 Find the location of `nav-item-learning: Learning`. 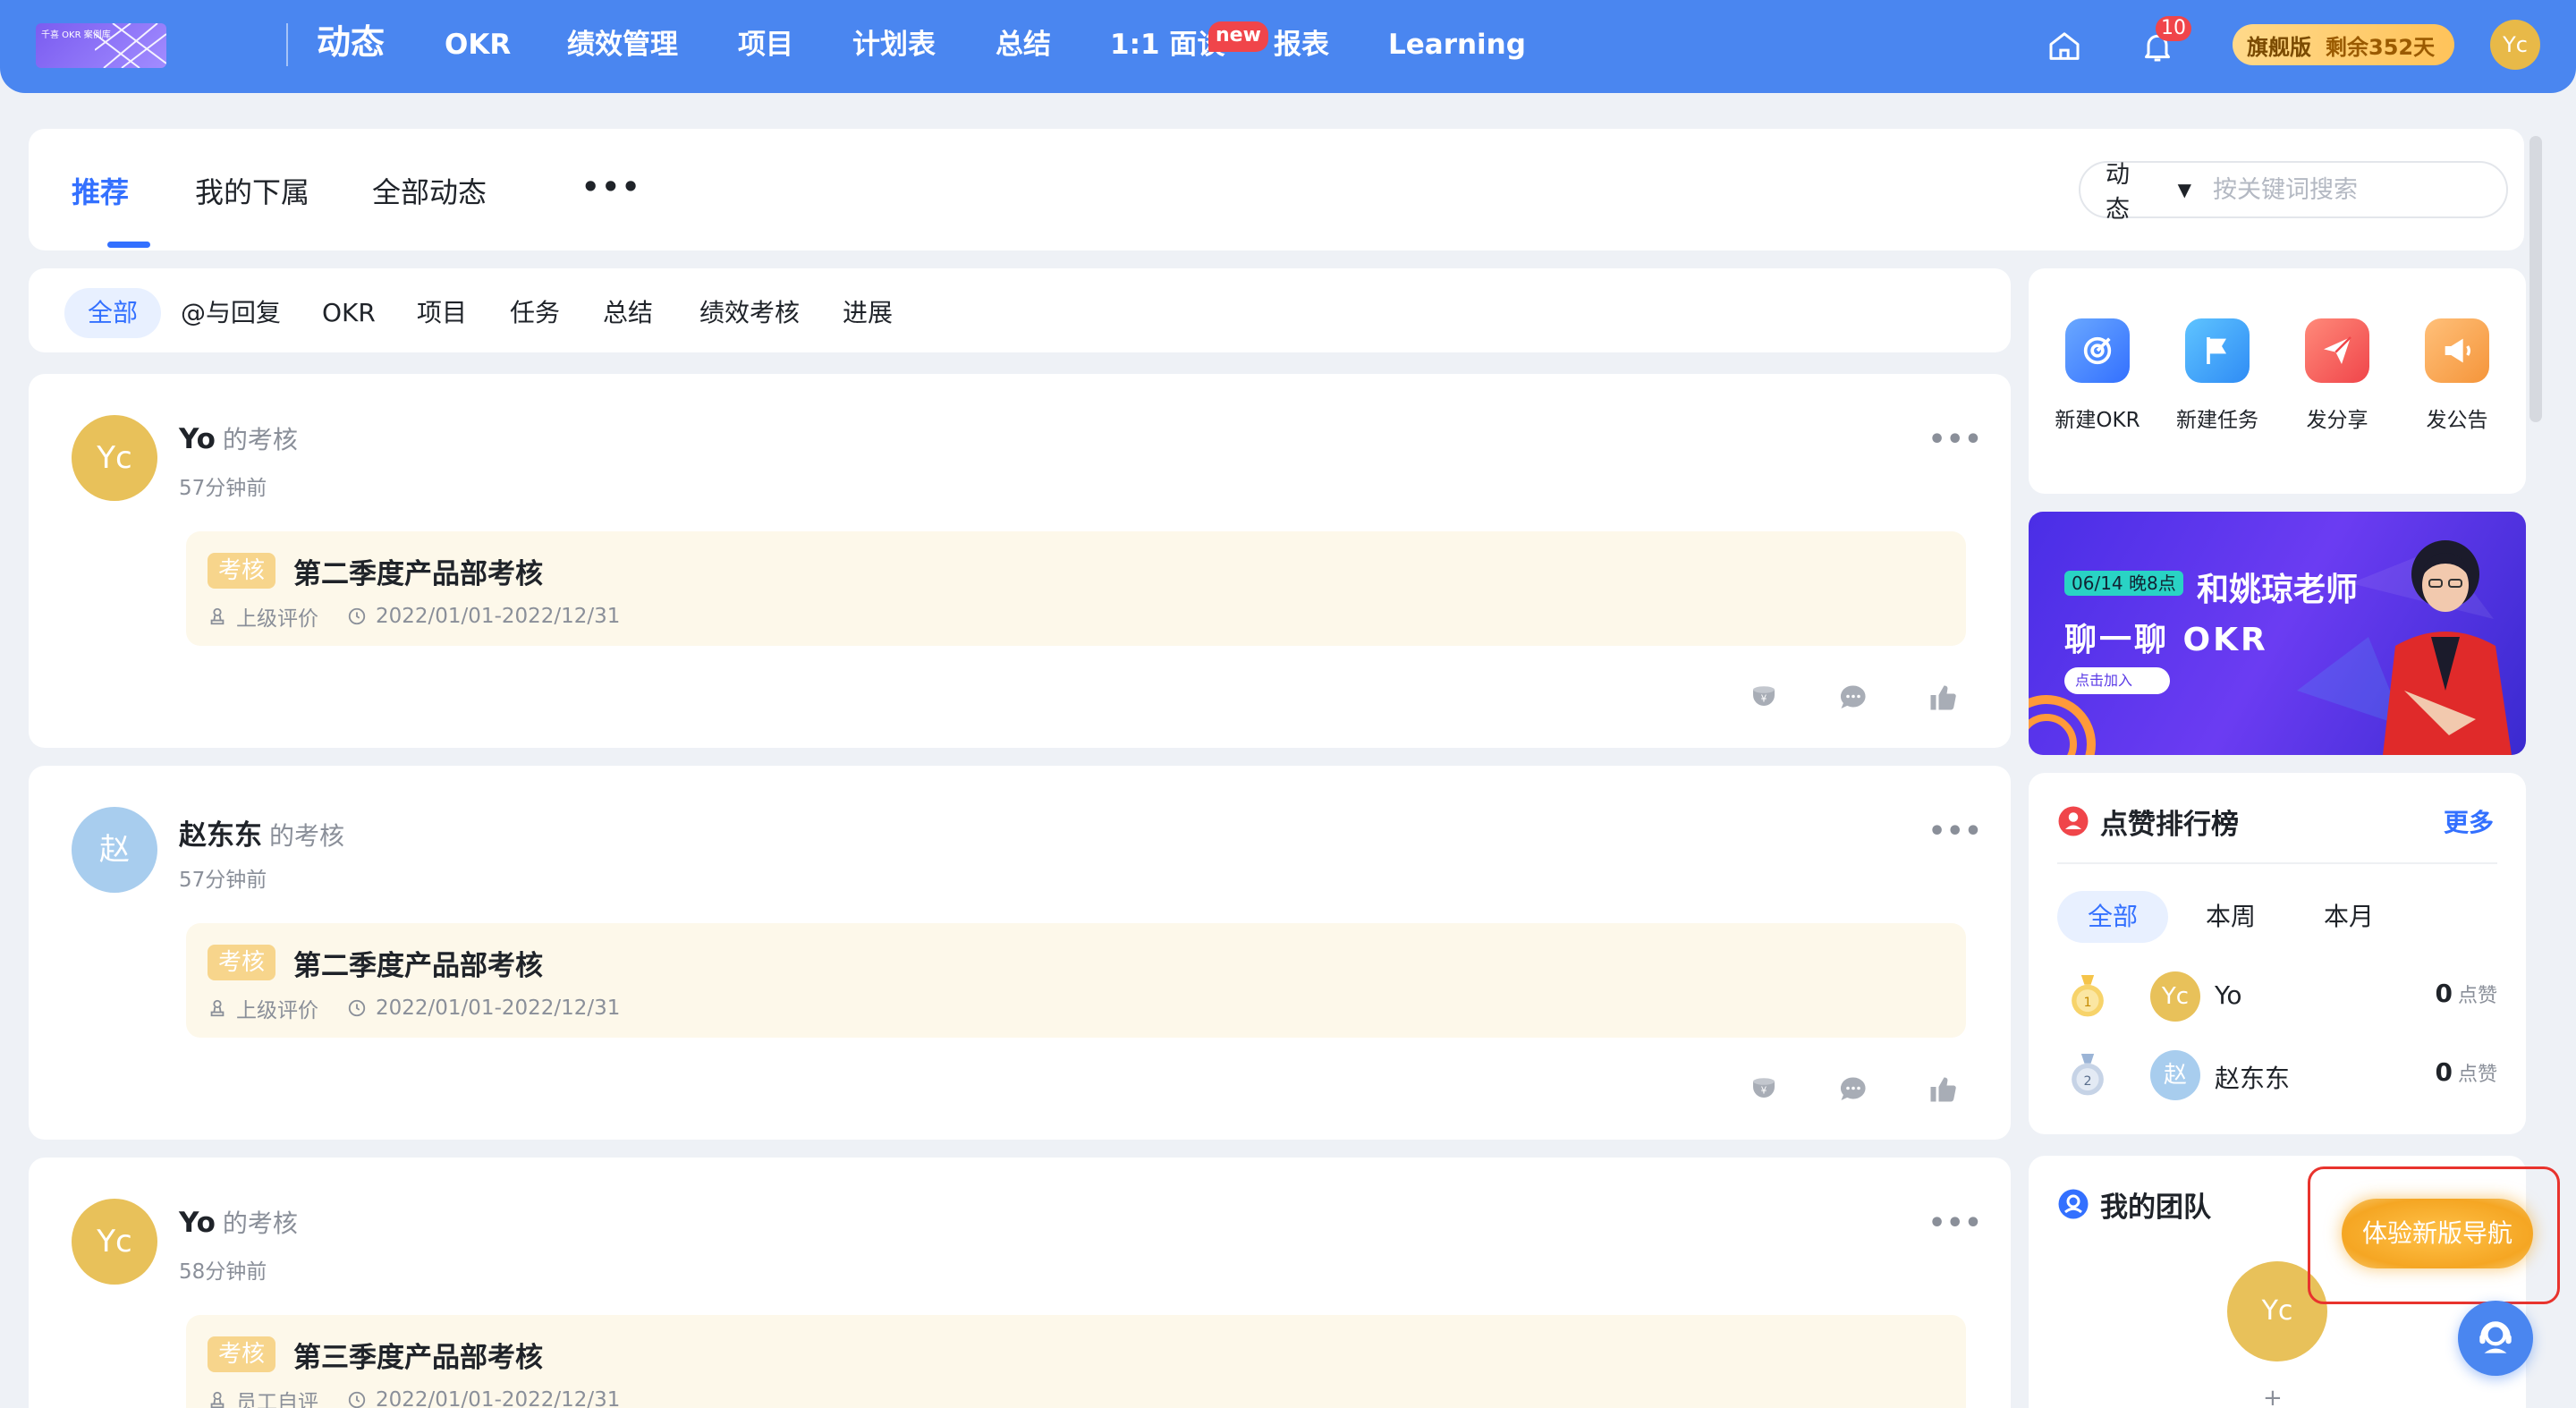

nav-item-learning: Learning is located at coordinates (1457, 45).